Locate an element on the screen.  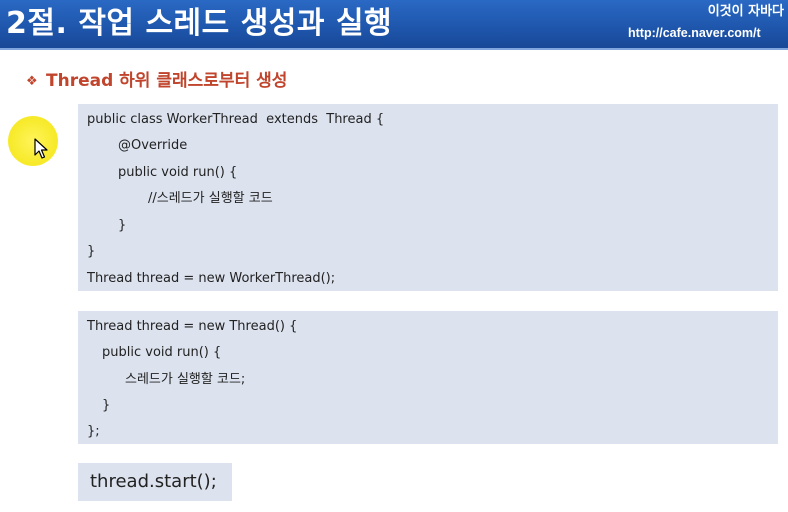
subtitle-text: Thread 하위 클래스로부터 생성 is located at coordinates (167, 81).